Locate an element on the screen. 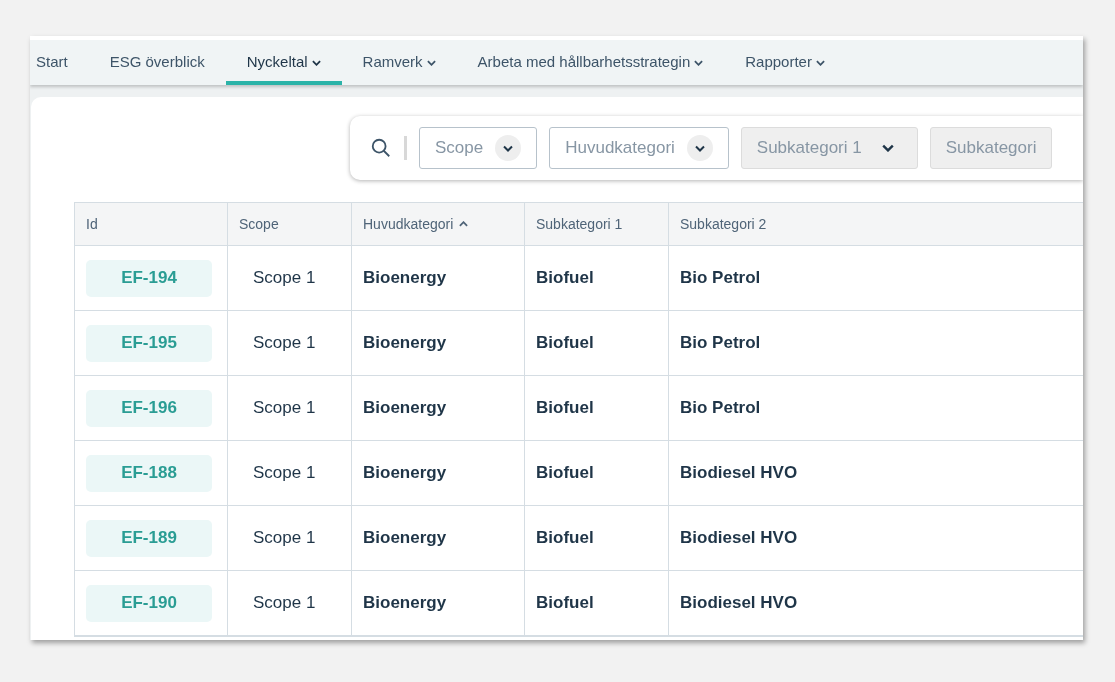  filter-placeholder: Huvudkategori is located at coordinates (620, 148).